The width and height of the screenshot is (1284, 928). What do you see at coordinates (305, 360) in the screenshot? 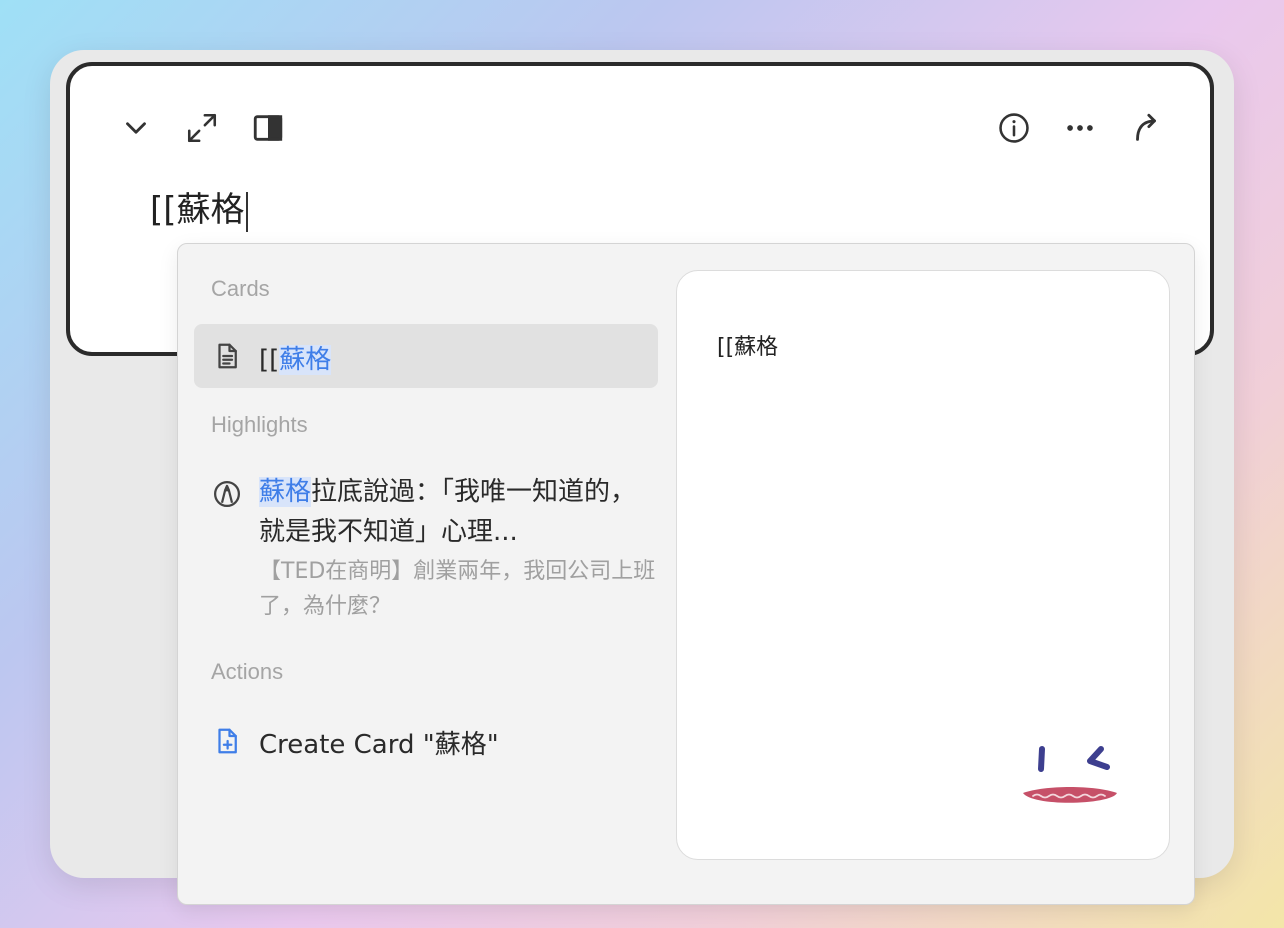
I see `card-result-match: 蘇格` at bounding box center [305, 360].